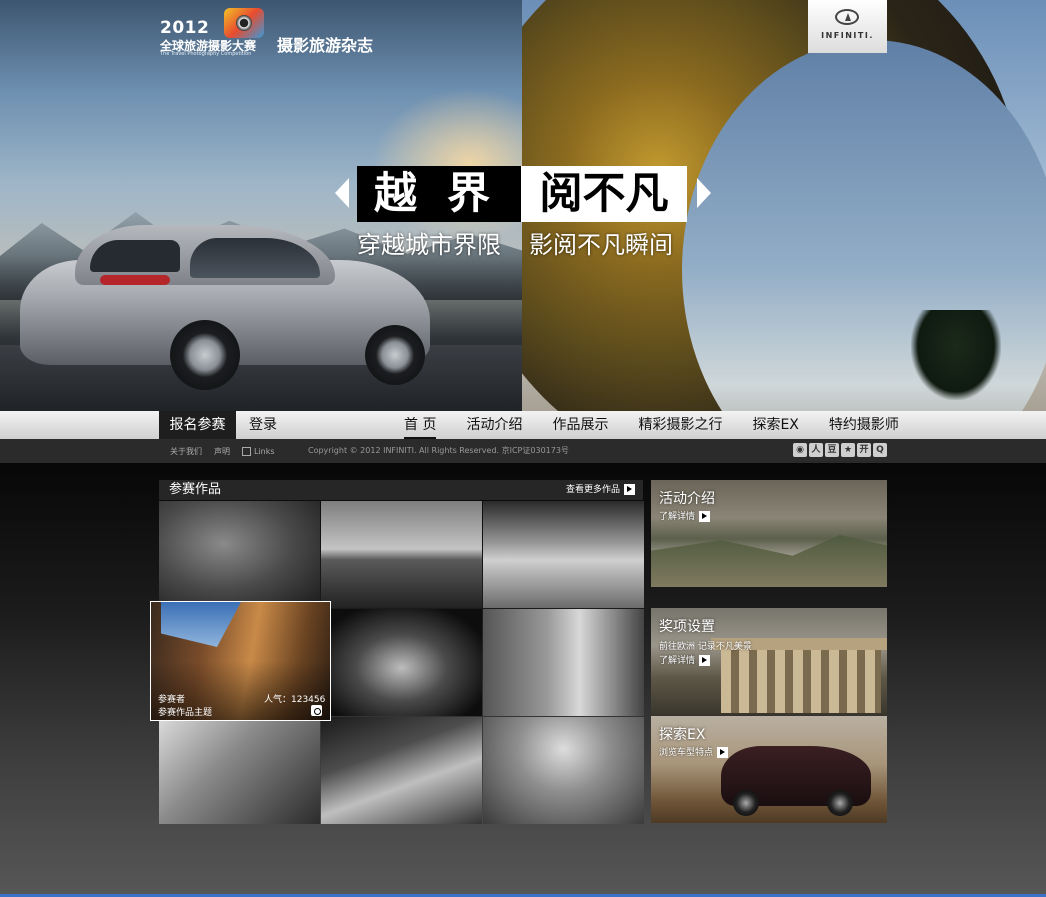  What do you see at coordinates (775, 425) in the screenshot?
I see `nav-explore-ex: 探索EX` at bounding box center [775, 425].